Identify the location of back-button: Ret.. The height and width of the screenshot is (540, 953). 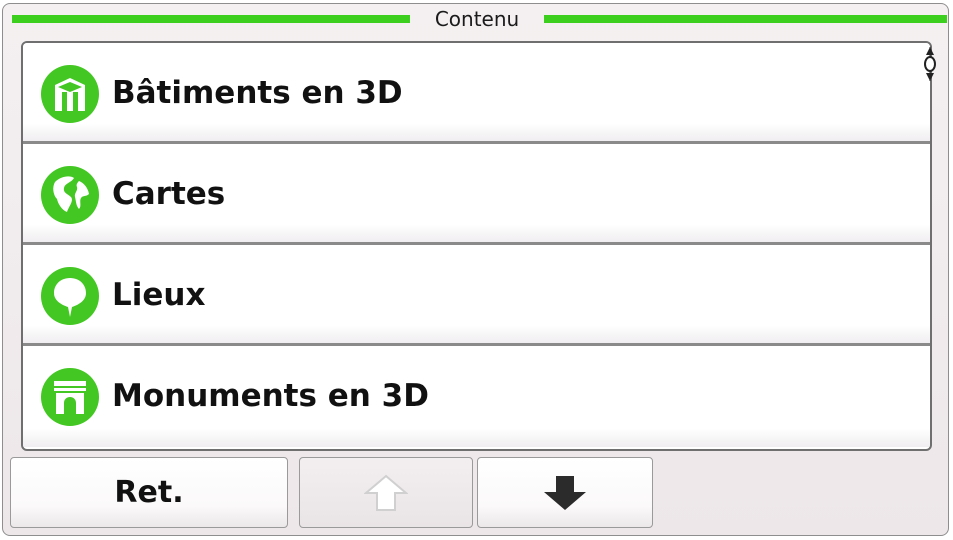
(149, 492).